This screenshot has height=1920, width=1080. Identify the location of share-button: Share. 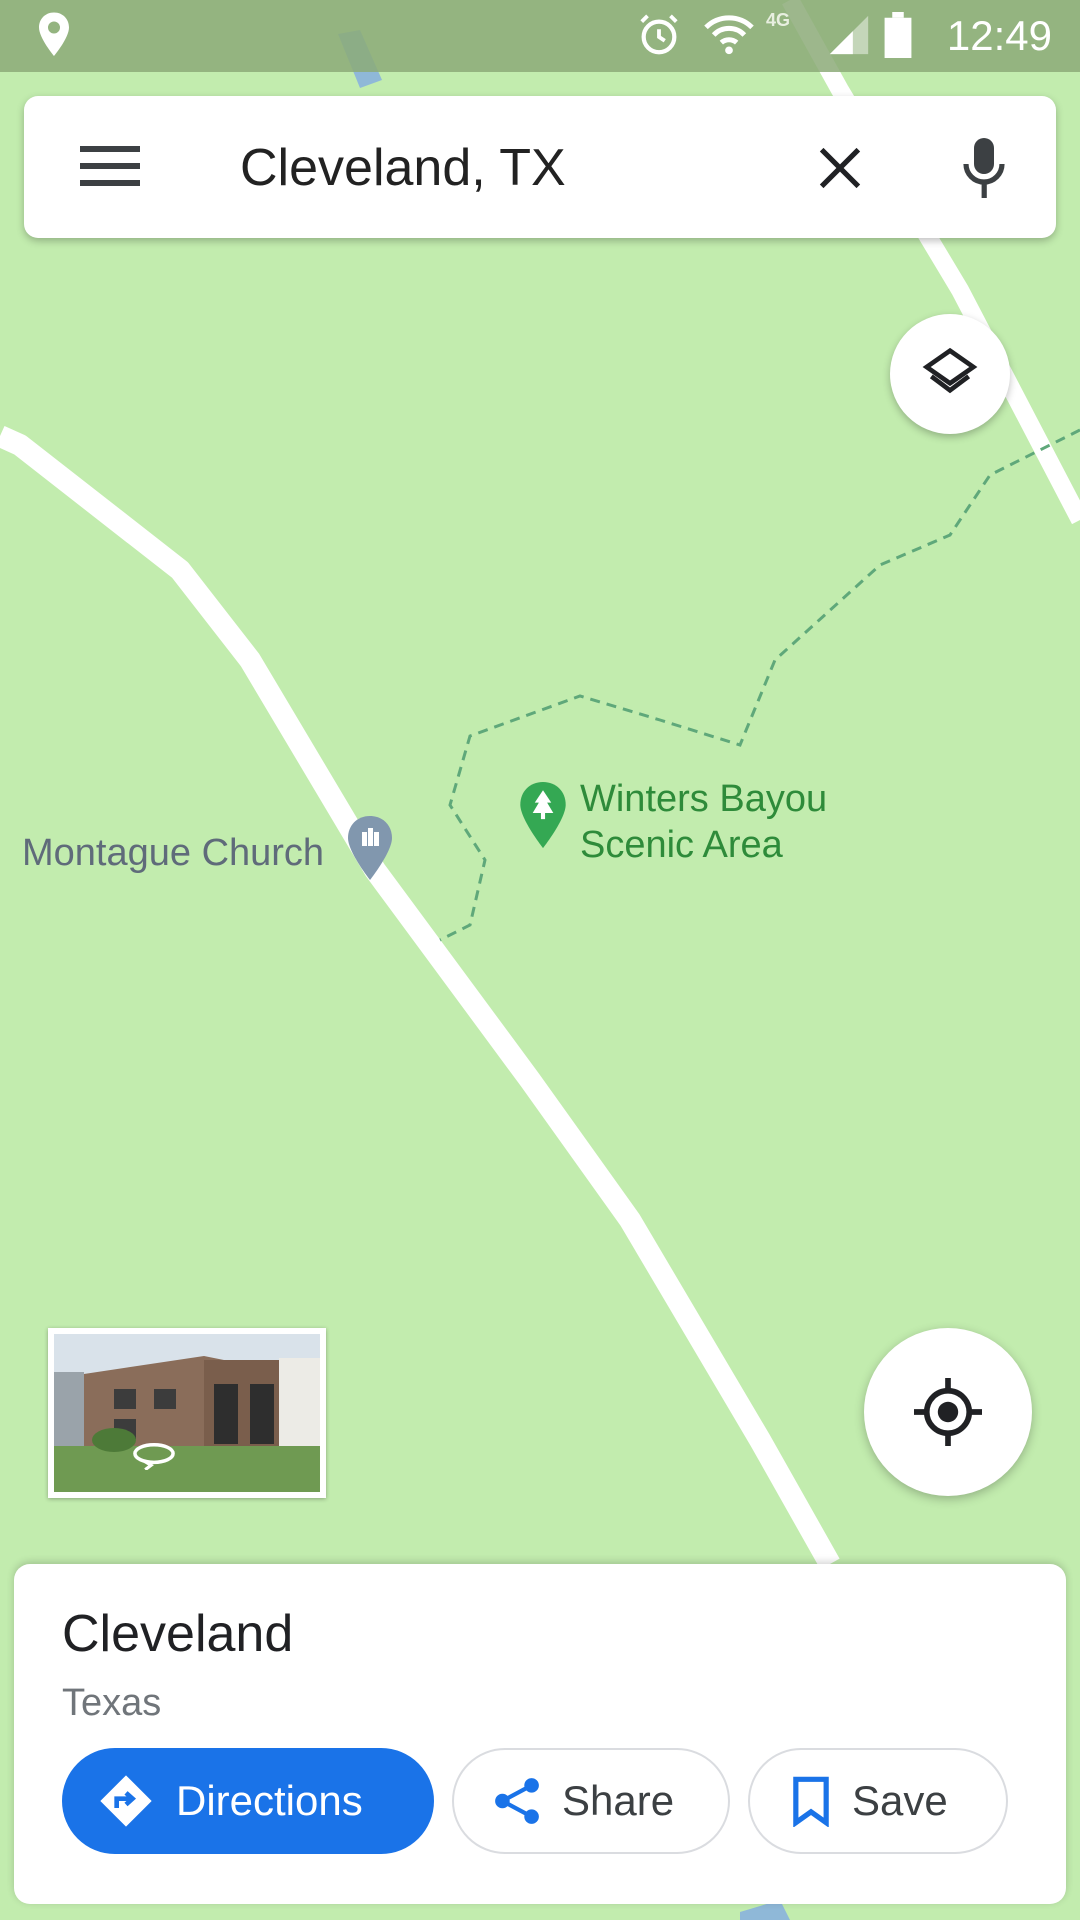
(591, 1801).